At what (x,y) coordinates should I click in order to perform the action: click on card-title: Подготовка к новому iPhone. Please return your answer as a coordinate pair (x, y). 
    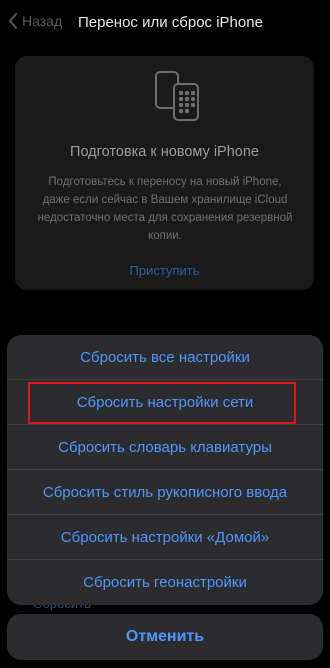
    Looking at the image, I should click on (164, 152).